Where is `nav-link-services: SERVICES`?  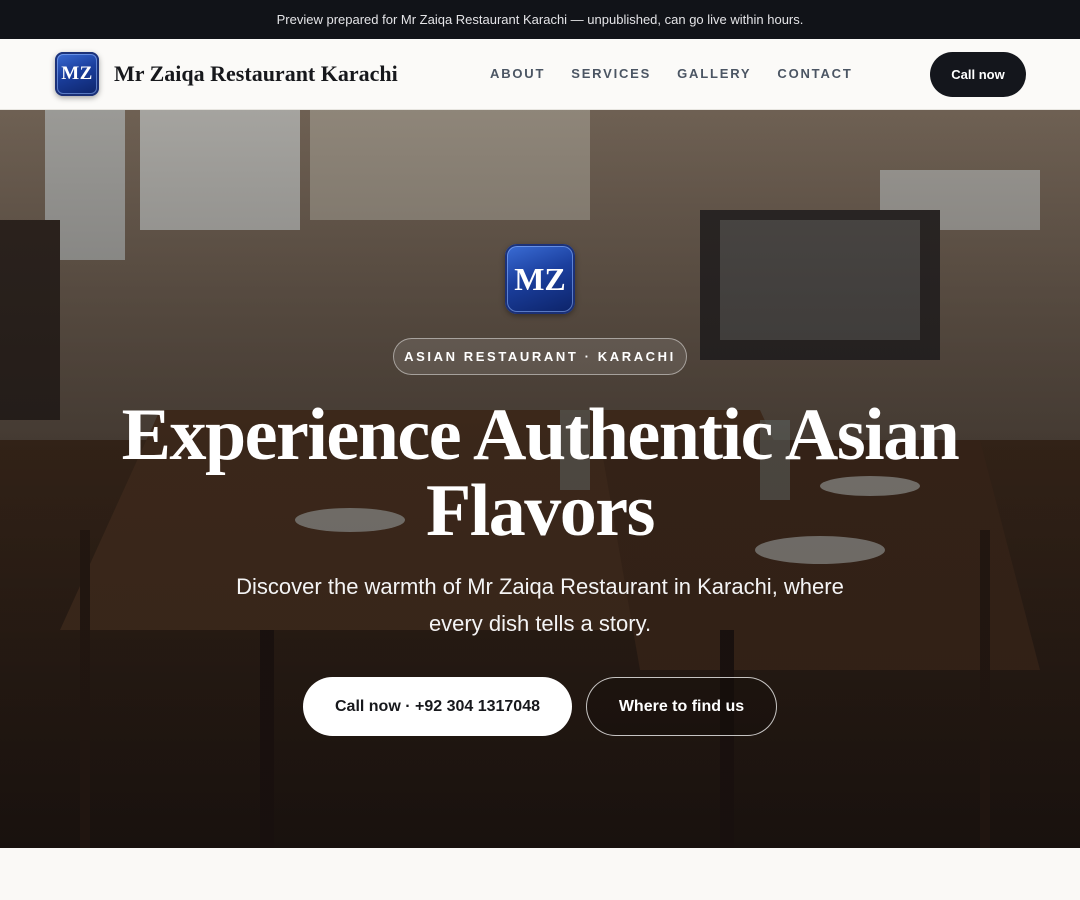 nav-link-services: SERVICES is located at coordinates (611, 73).